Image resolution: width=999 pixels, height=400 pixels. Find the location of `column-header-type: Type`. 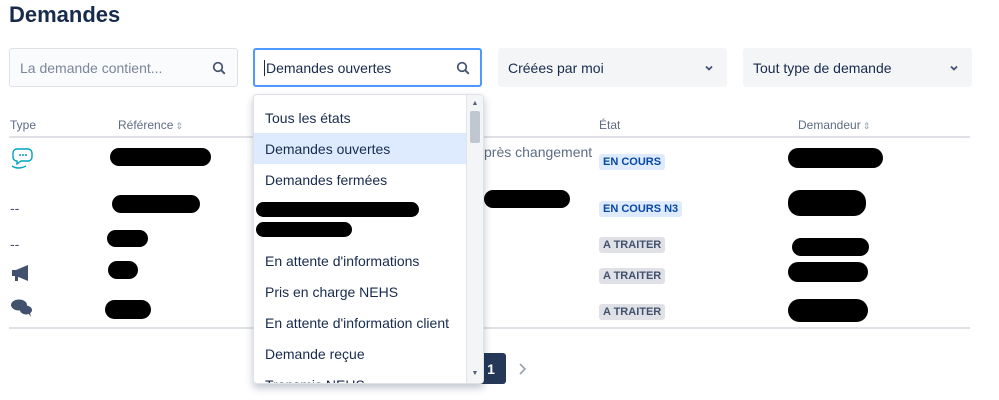

column-header-type: Type is located at coordinates (23, 125).